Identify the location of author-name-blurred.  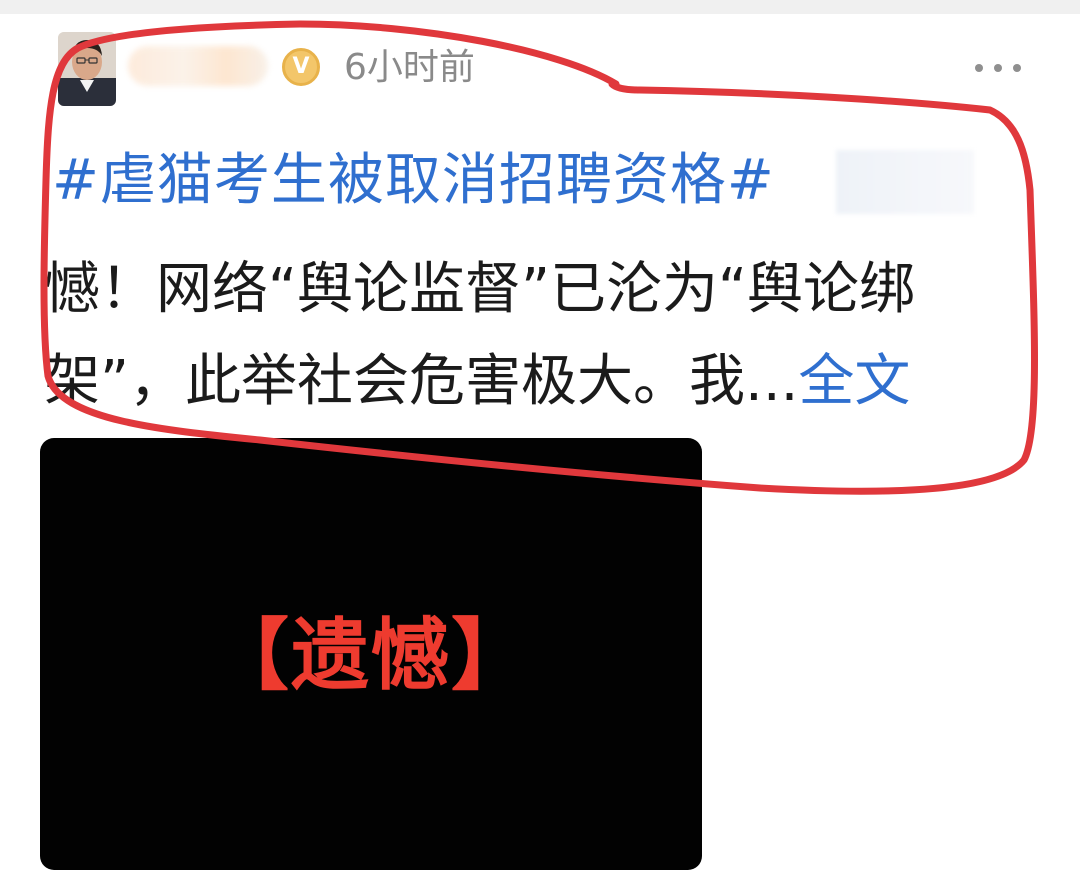
(198, 66).